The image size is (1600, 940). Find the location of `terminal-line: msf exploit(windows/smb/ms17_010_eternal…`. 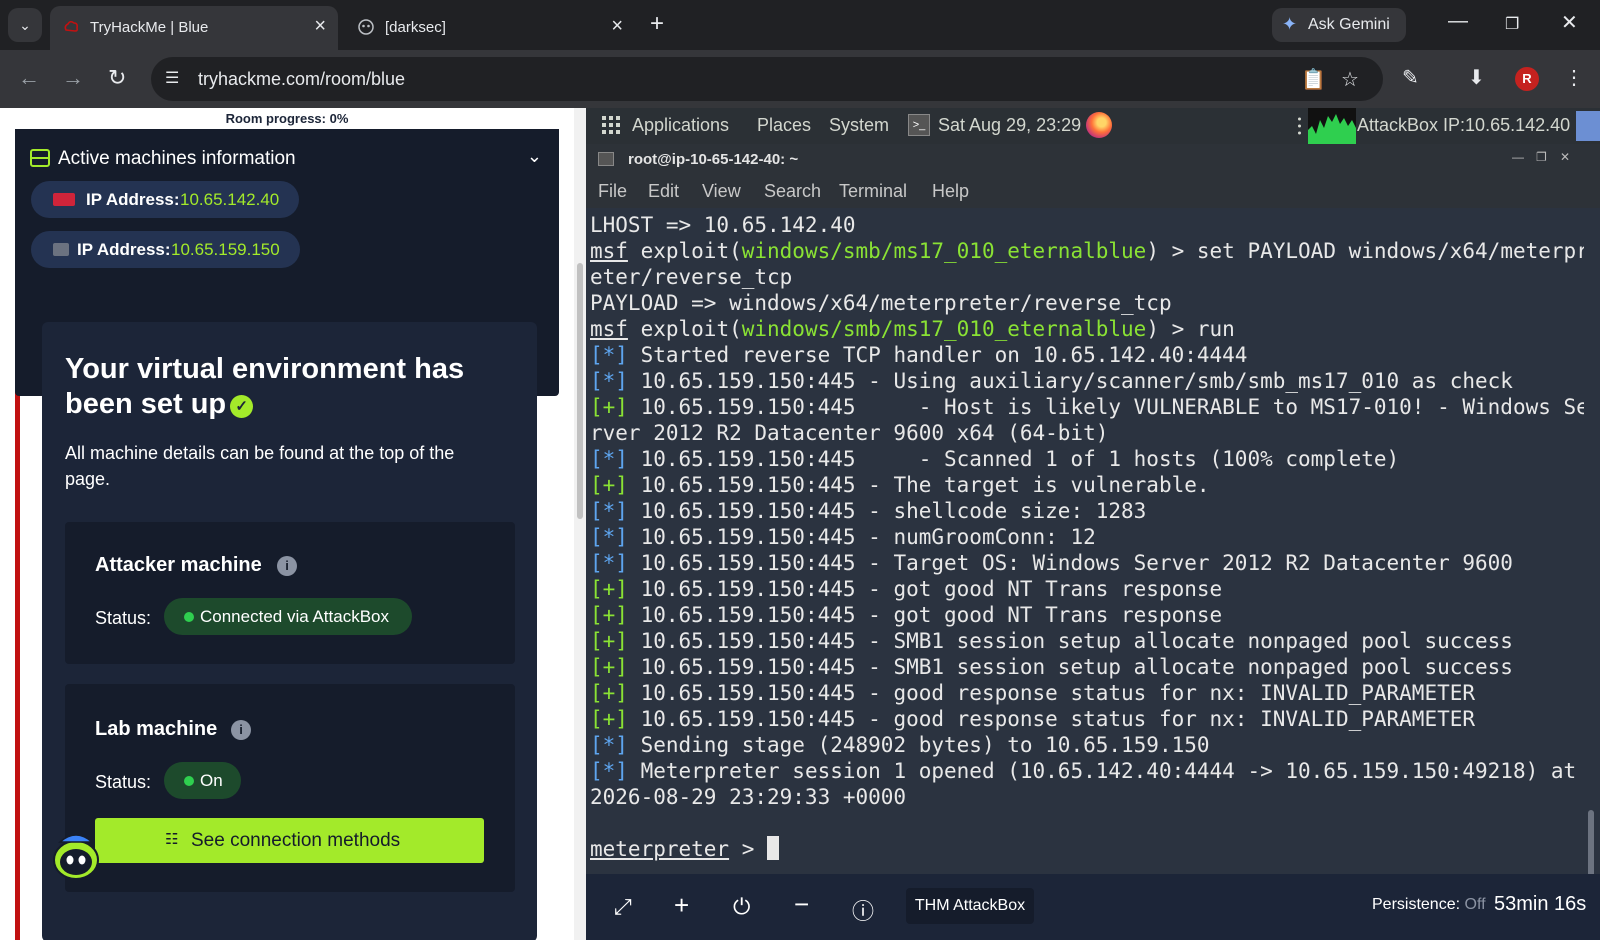

terminal-line: msf exploit(windows/smb/ms17_010_eternal… is located at coordinates (1087, 329).